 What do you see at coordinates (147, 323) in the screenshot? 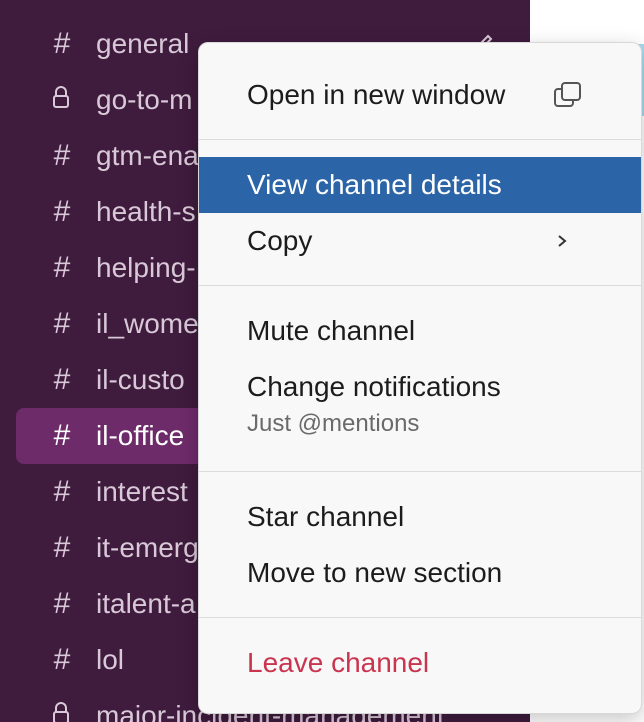
I see `channel-name: il_wome` at bounding box center [147, 323].